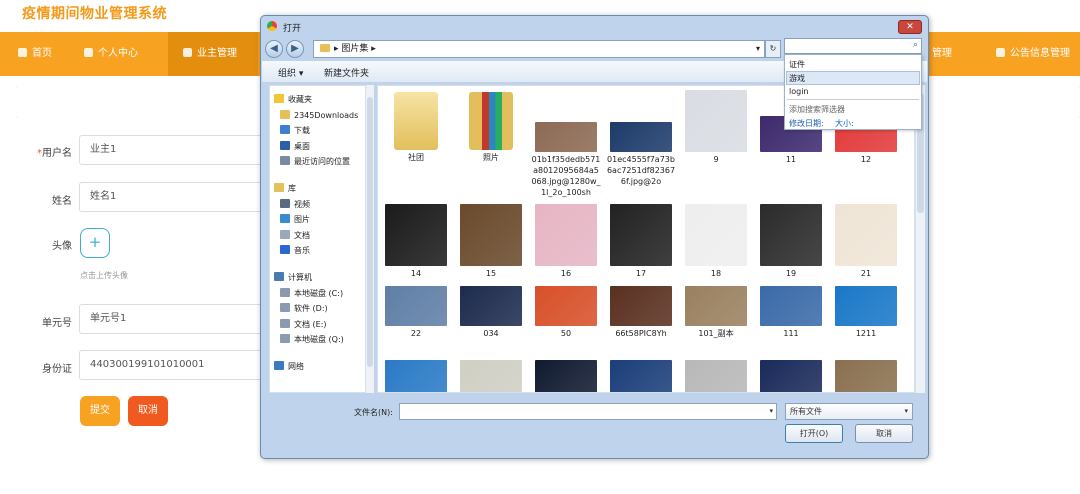 The width and height of the screenshot is (1080, 494). What do you see at coordinates (325, 48) in the screenshot?
I see `folder-icon` at bounding box center [325, 48].